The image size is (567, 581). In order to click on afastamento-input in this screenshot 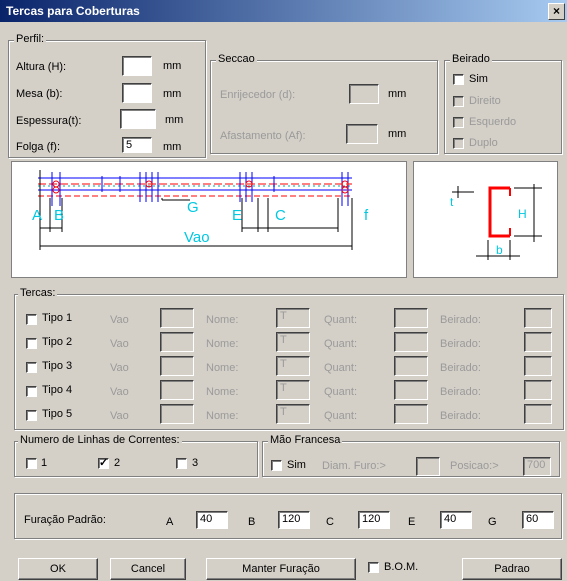, I will do `click(362, 134)`.